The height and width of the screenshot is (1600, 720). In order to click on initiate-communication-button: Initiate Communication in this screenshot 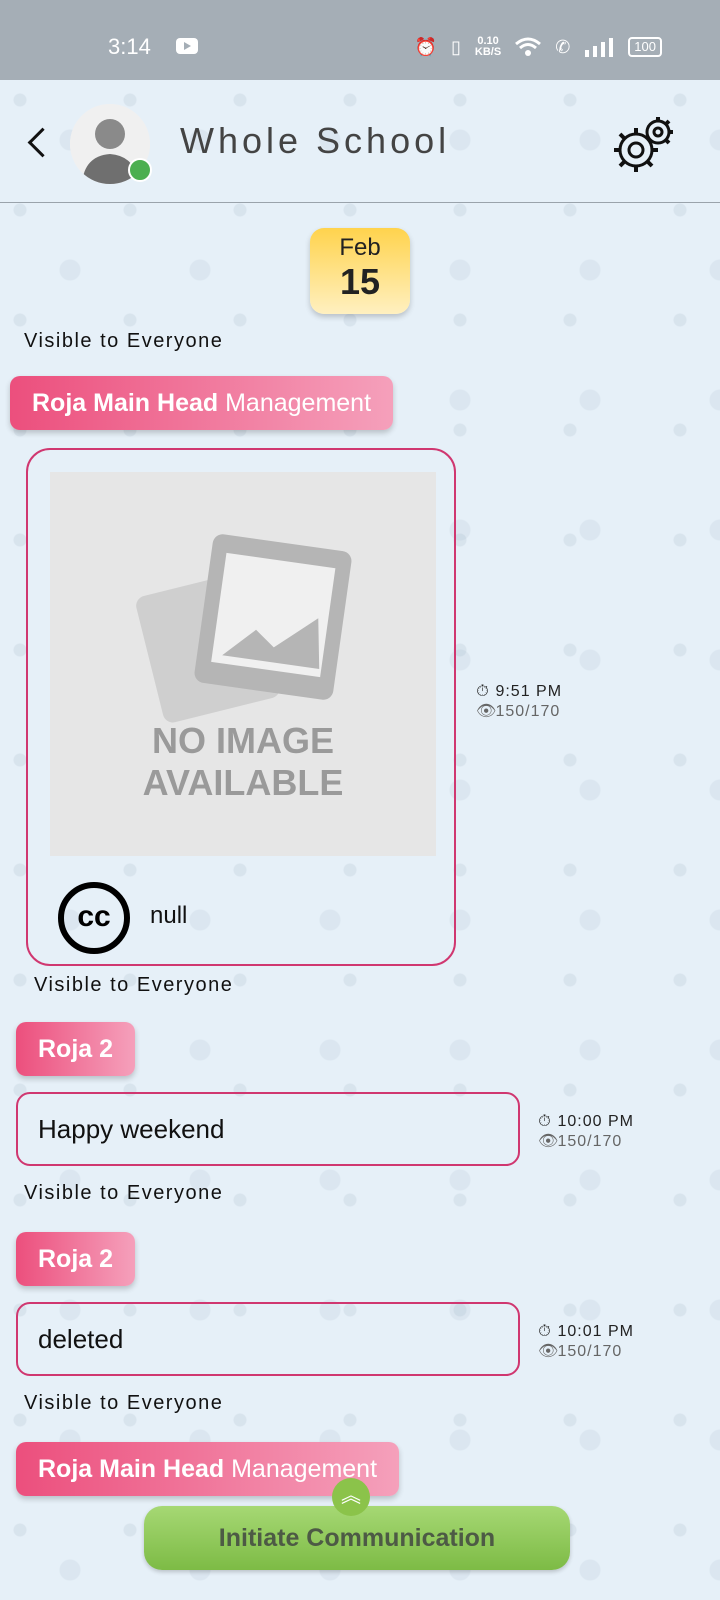, I will do `click(357, 1538)`.